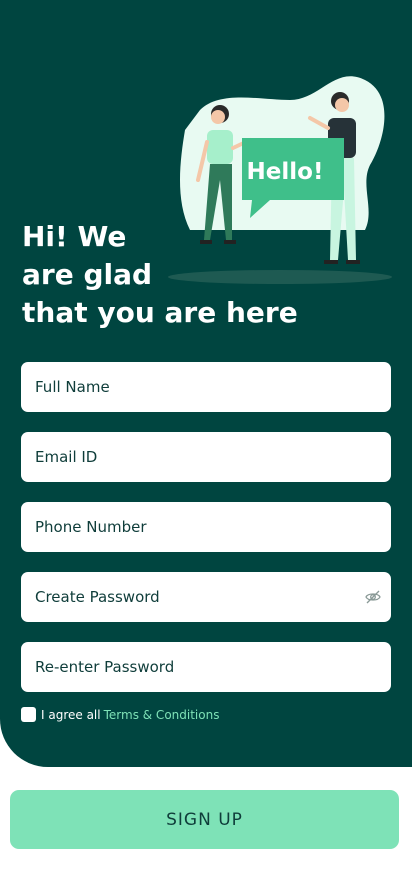 Image resolution: width=412 pixels, height=870 pixels. What do you see at coordinates (71, 714) in the screenshot?
I see `agree-label: I agree all` at bounding box center [71, 714].